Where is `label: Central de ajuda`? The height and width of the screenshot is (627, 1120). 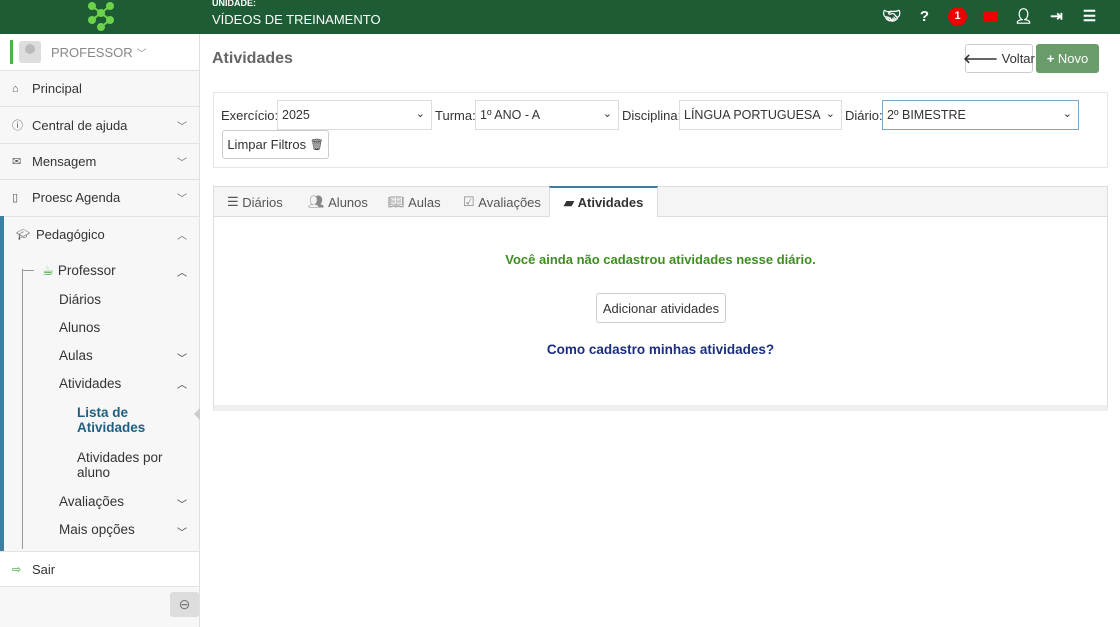 label: Central de ajuda is located at coordinates (80, 125).